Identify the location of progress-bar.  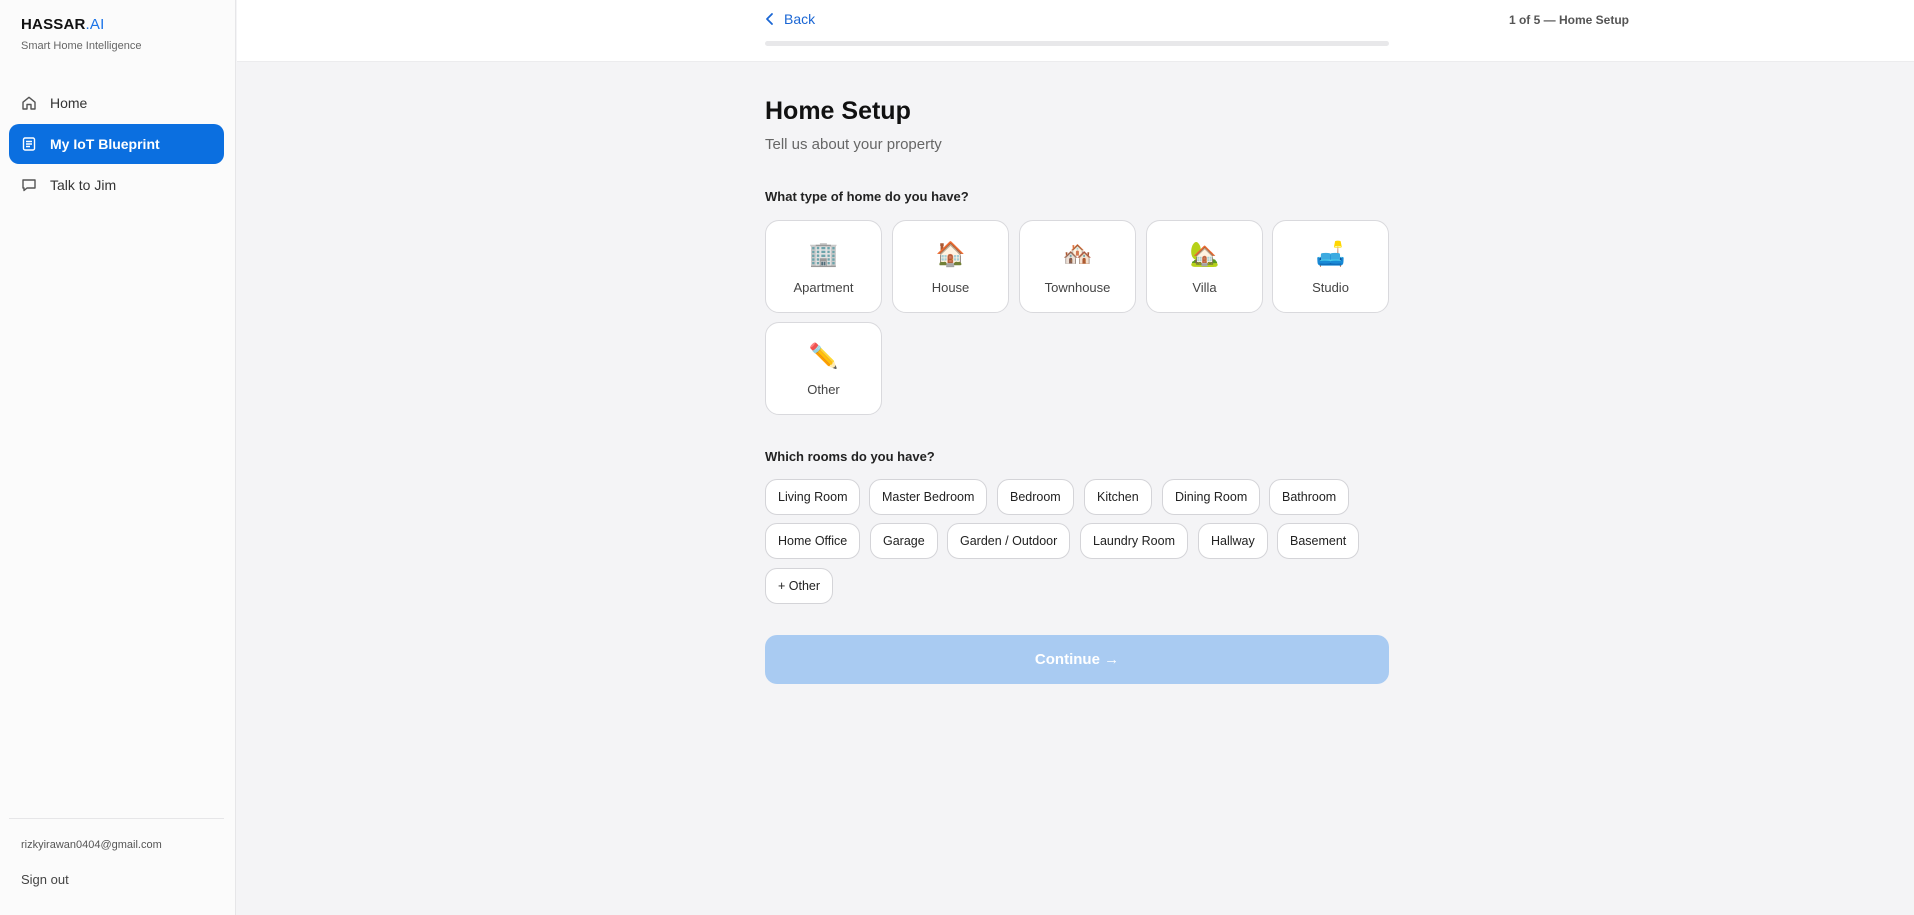
(1077, 43).